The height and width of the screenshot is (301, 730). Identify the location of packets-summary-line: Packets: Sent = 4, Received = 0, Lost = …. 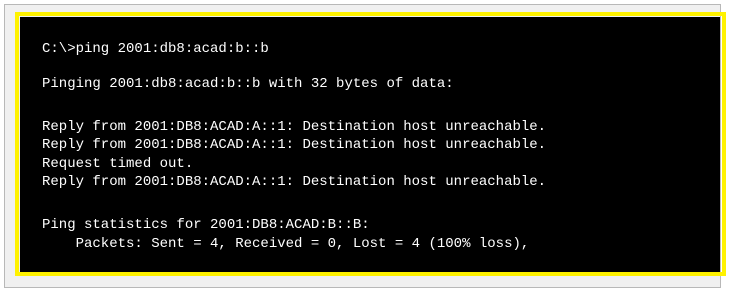
(286, 244).